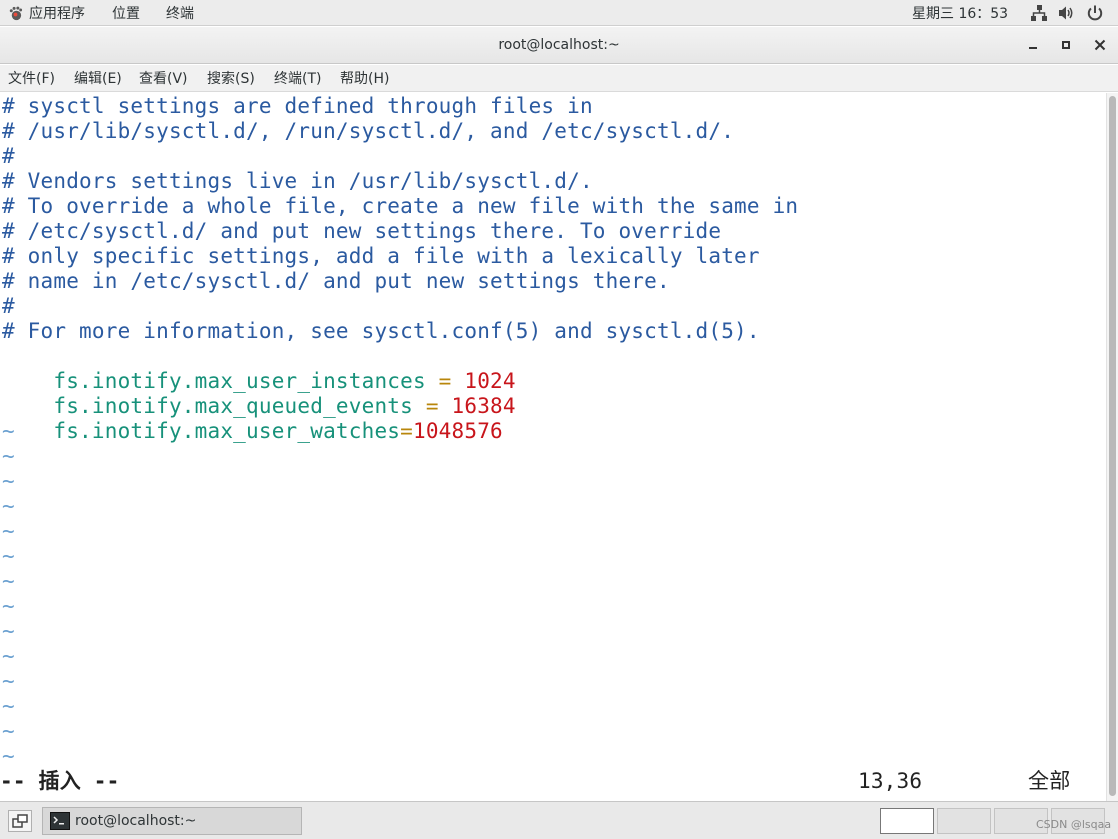 This screenshot has height=839, width=1118. What do you see at coordinates (1100, 45) in the screenshot?
I see `close-button` at bounding box center [1100, 45].